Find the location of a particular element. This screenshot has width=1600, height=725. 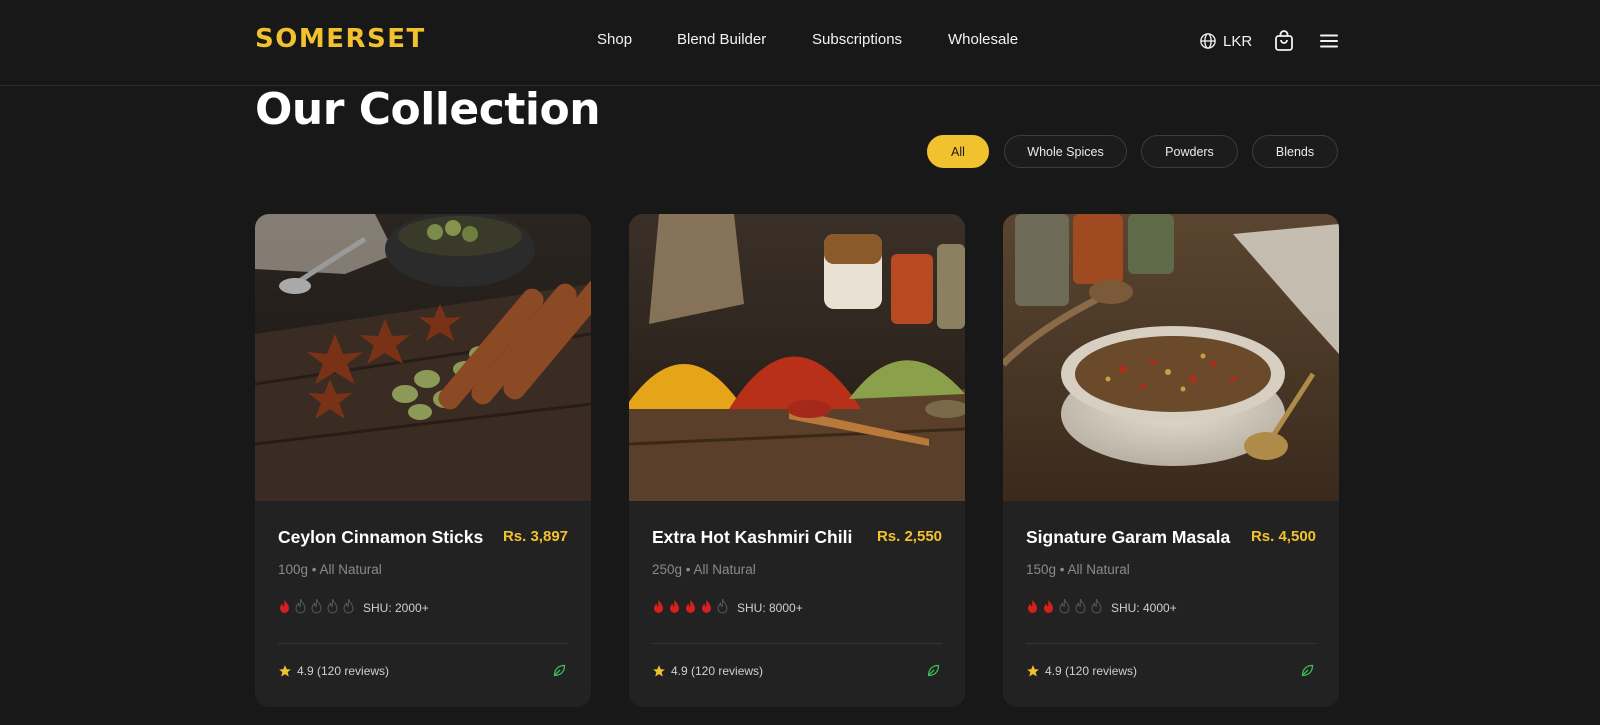

globe-icon is located at coordinates (1208, 41).